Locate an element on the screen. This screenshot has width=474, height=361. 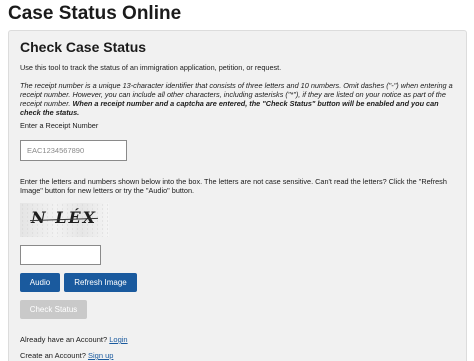
login-link: Login is located at coordinates (118, 339).